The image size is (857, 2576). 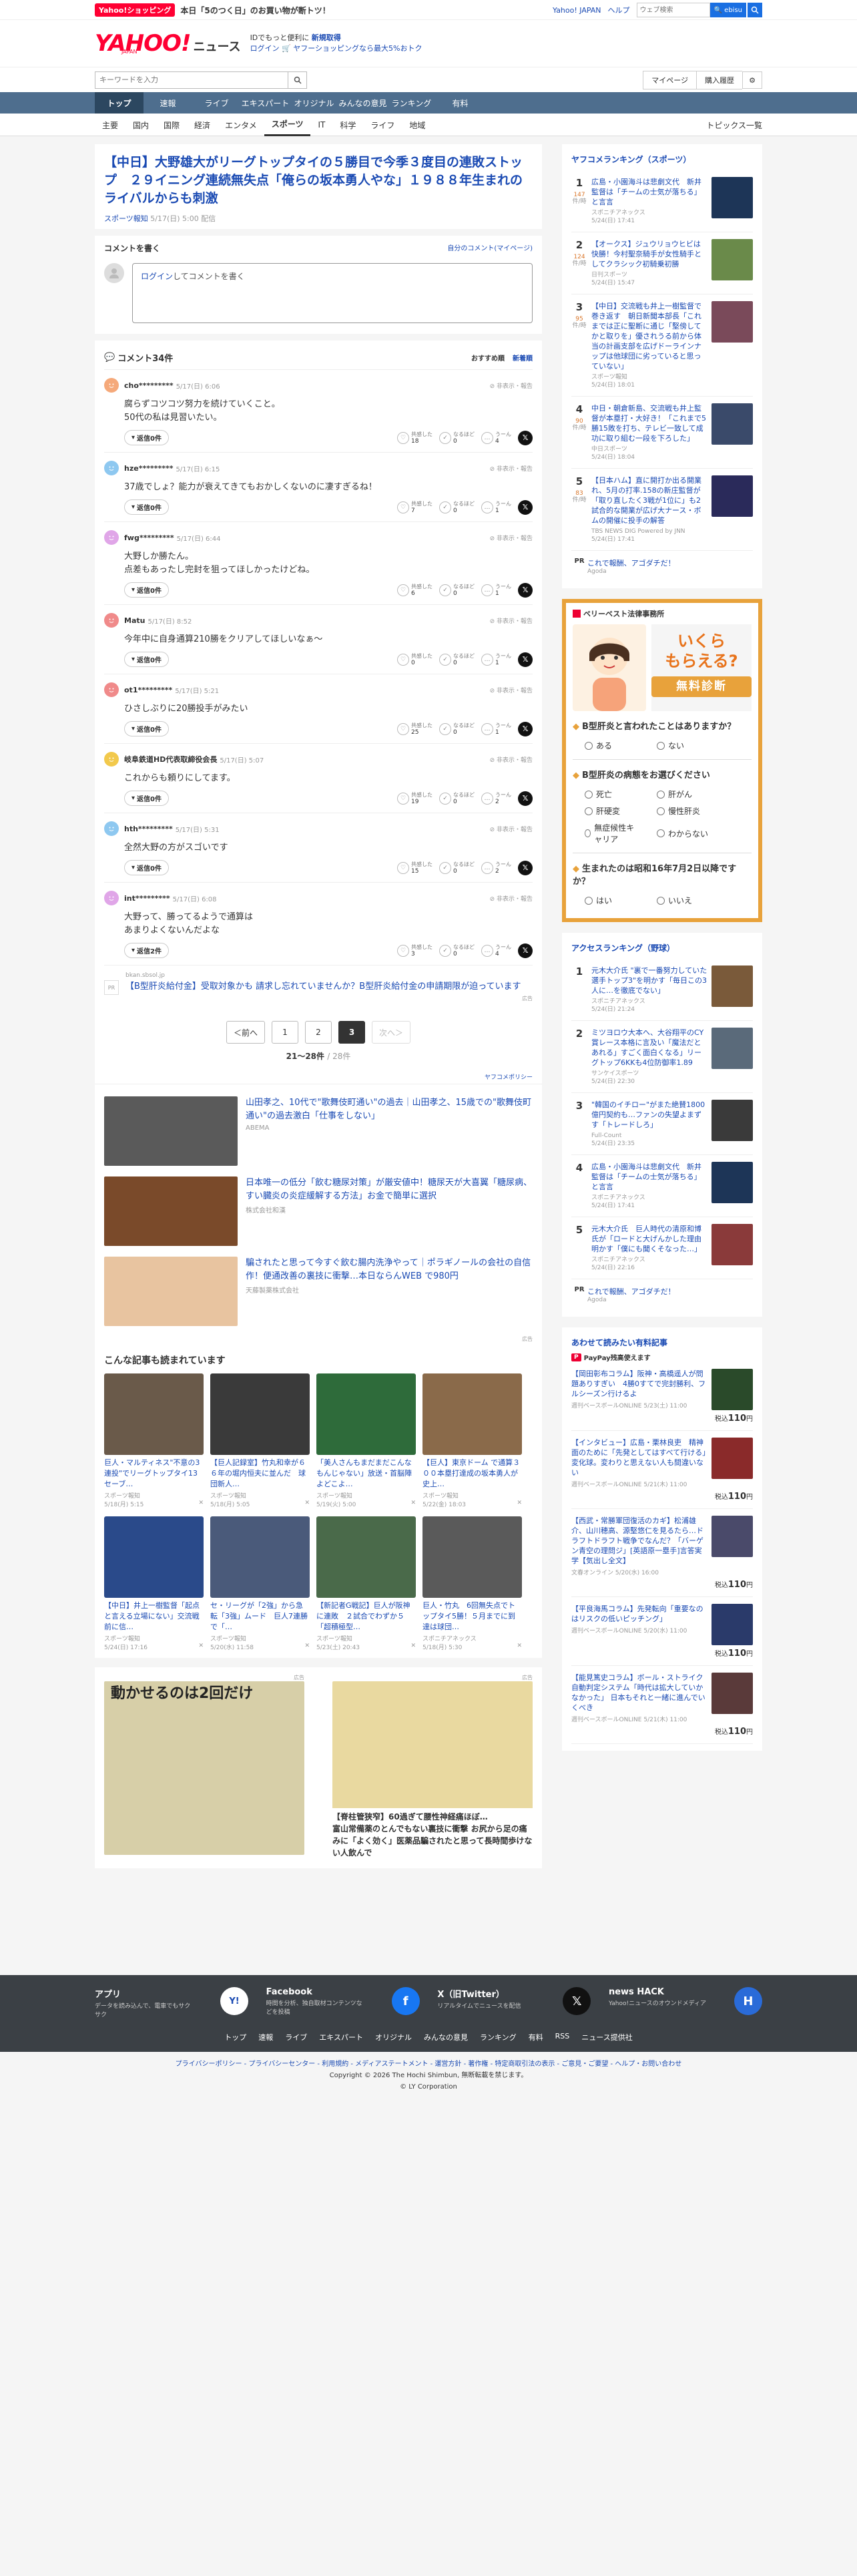 What do you see at coordinates (405, 2001) in the screenshot?
I see `facebook-icon: f` at bounding box center [405, 2001].